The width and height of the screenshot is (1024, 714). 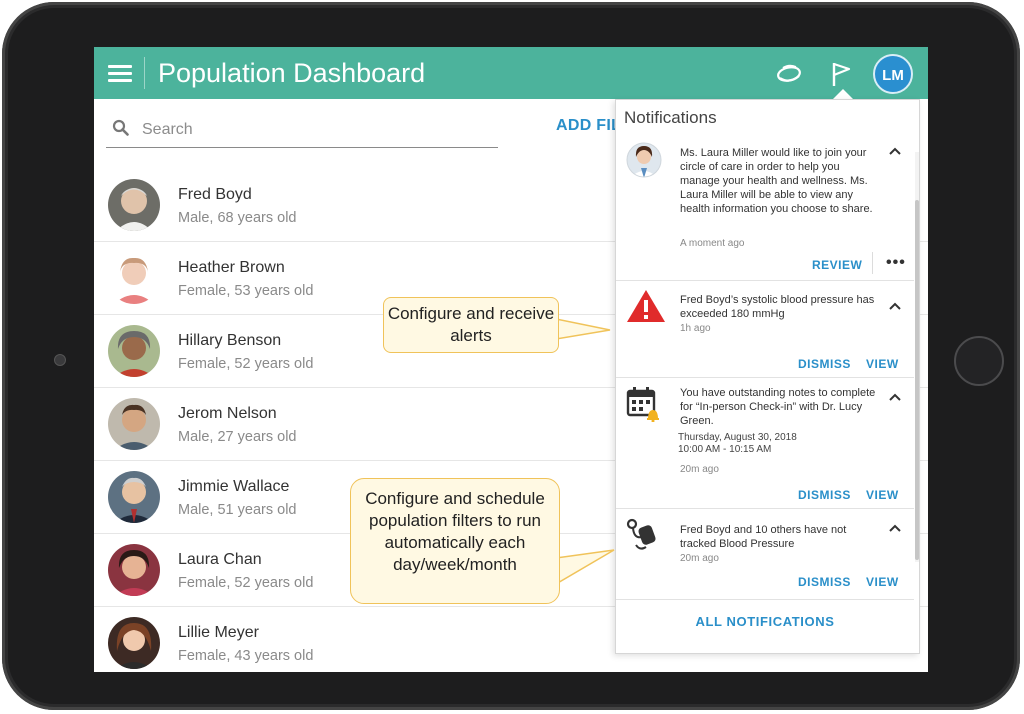 I want to click on patient-name: Jimmie Wallace, so click(x=234, y=486).